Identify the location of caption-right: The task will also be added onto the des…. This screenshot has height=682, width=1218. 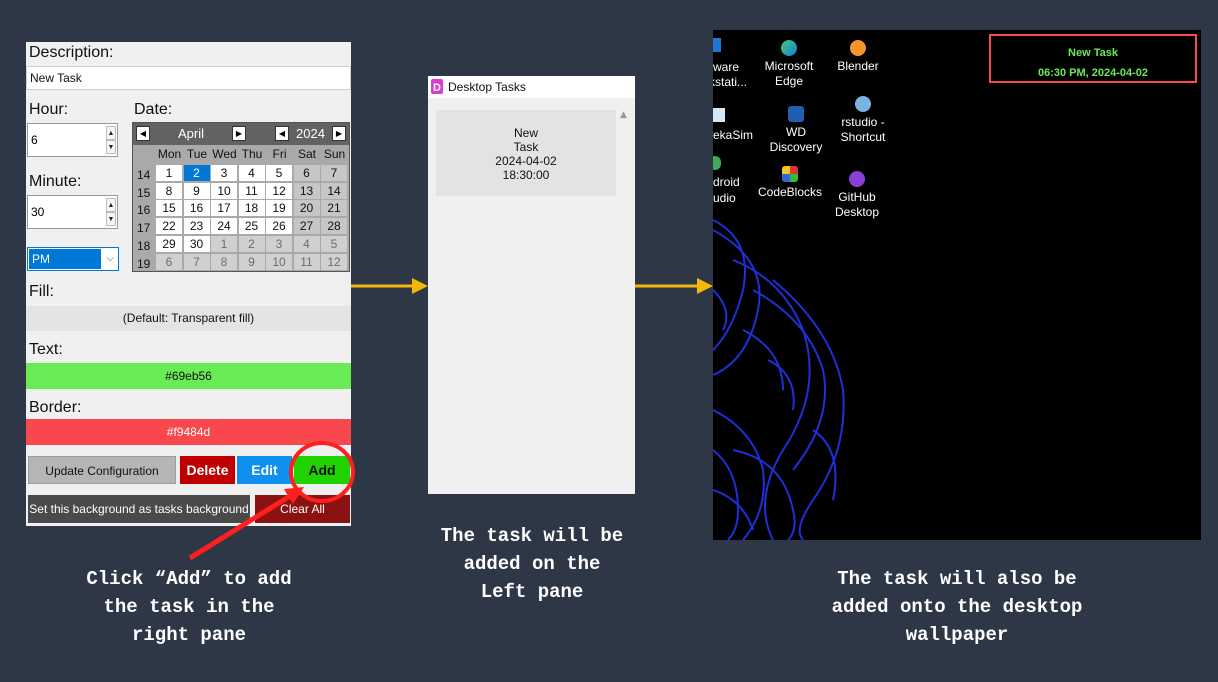
(957, 607).